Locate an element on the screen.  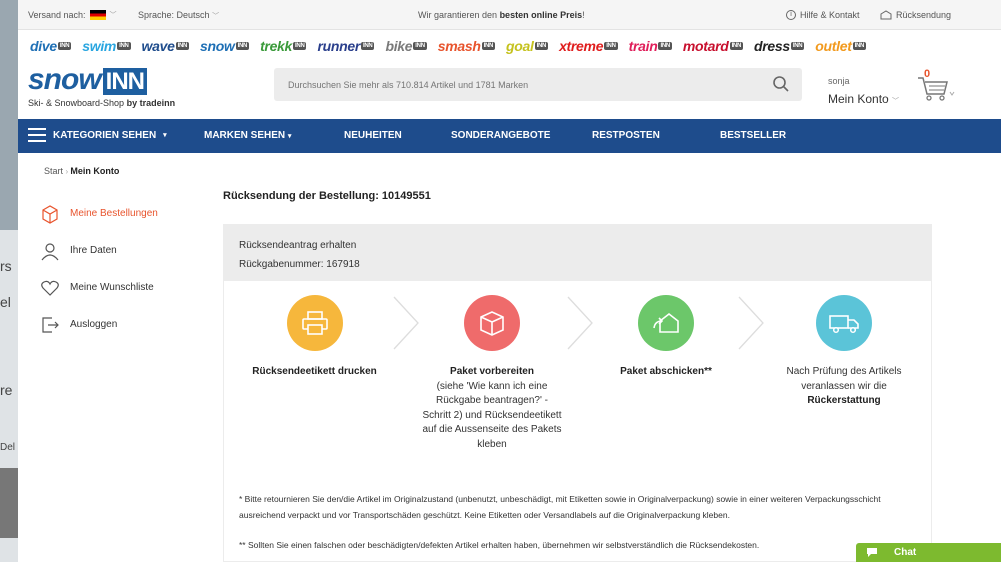
cart-count: 0 is located at coordinates (927, 74).